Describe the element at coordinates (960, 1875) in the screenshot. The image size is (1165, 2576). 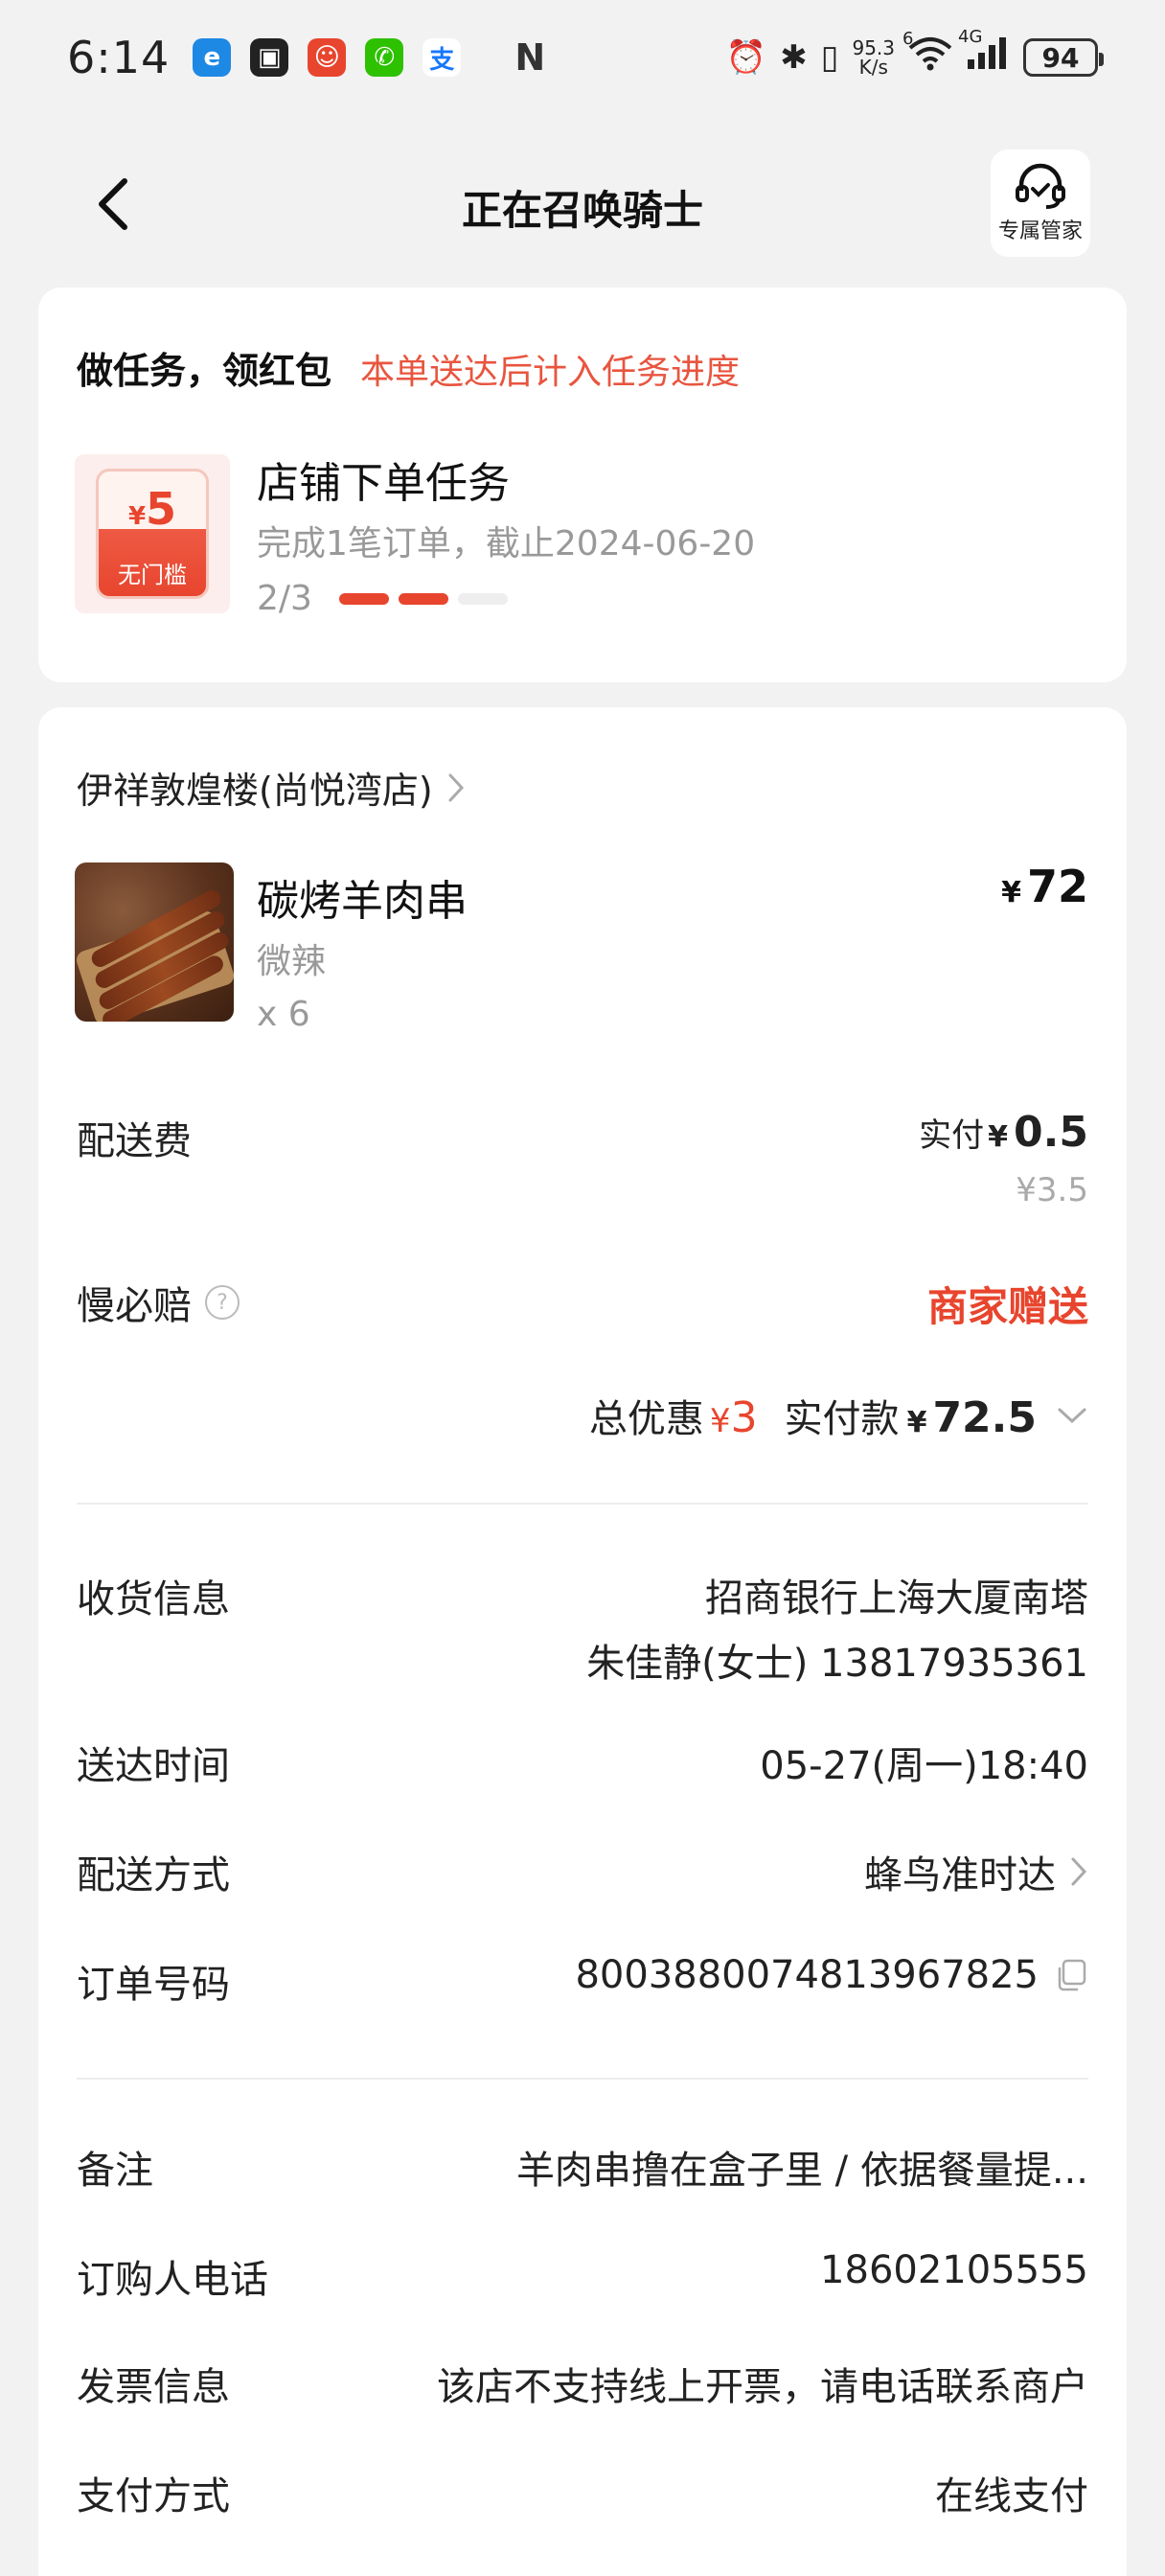
I see `delivery-method-value: 蜂鸟准时达` at that location.